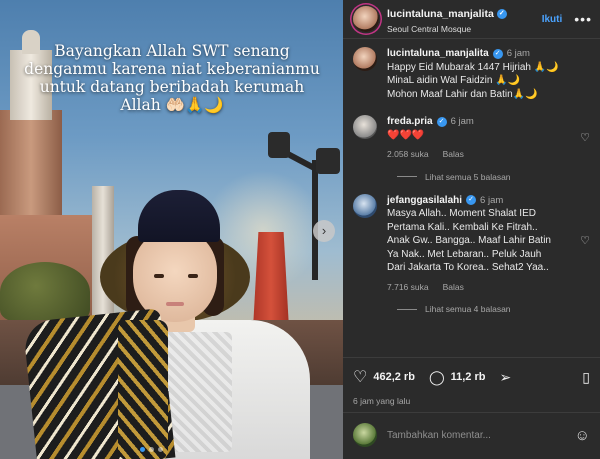 The height and width of the screenshot is (459, 600). What do you see at coordinates (365, 435) in the screenshot?
I see `current-user-avatar` at bounding box center [365, 435].